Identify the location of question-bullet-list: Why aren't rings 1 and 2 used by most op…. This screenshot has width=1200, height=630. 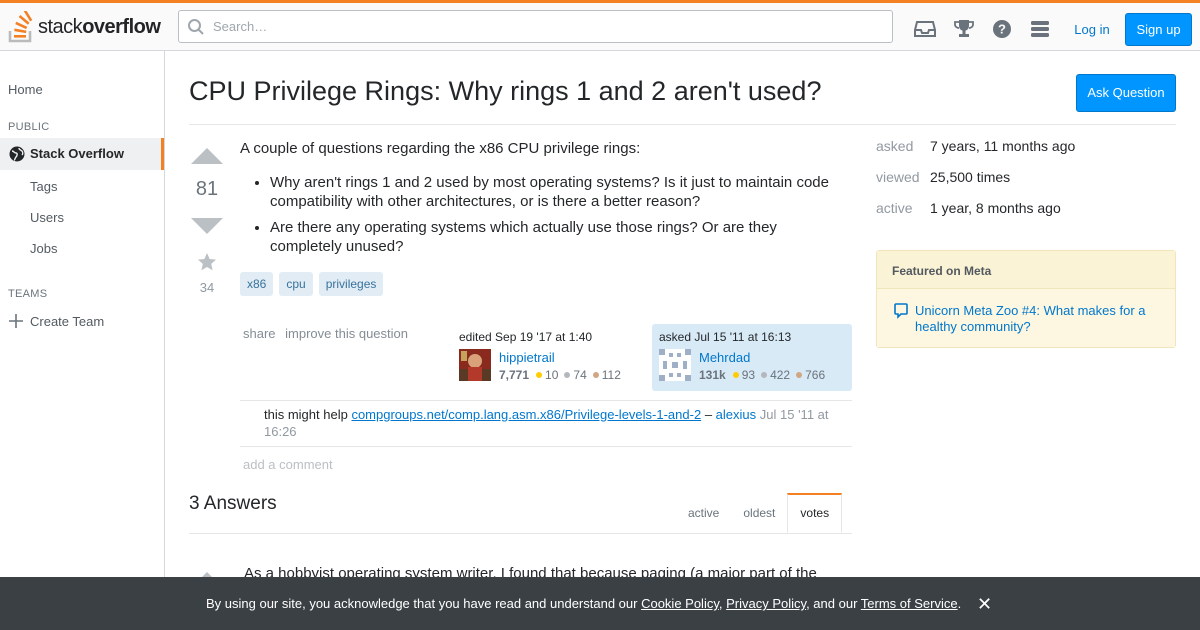
(545, 215).